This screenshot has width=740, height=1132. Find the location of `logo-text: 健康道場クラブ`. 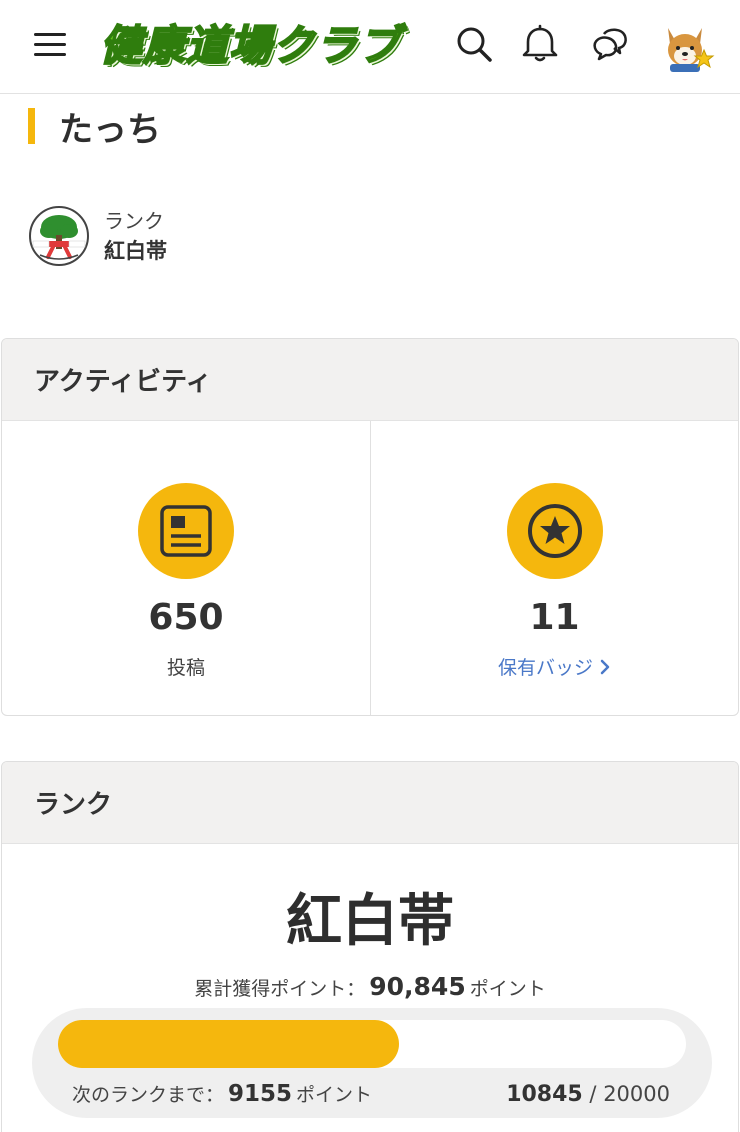

logo-text: 健康道場クラブ is located at coordinates (250, 45).